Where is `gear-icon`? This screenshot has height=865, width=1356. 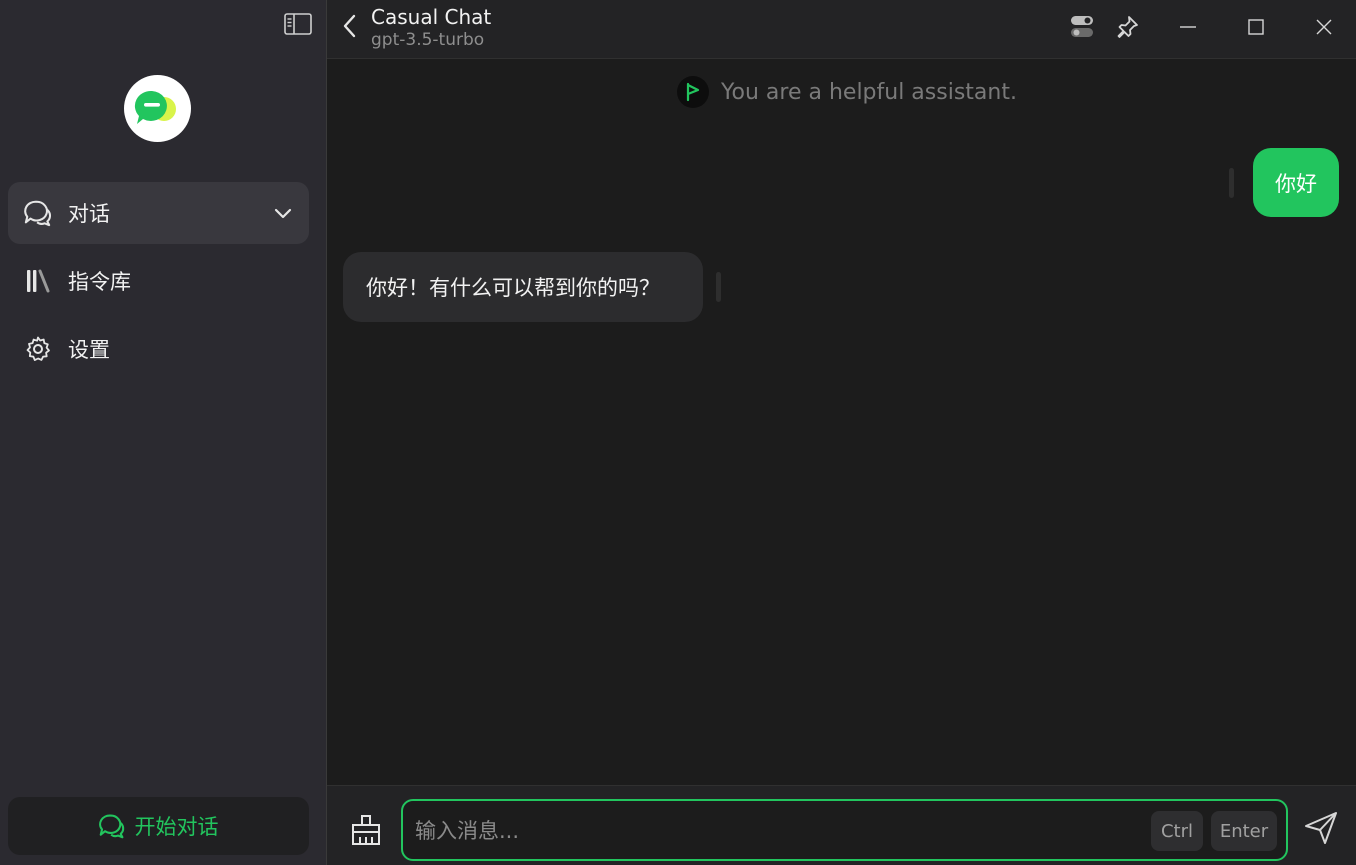
gear-icon is located at coordinates (38, 349).